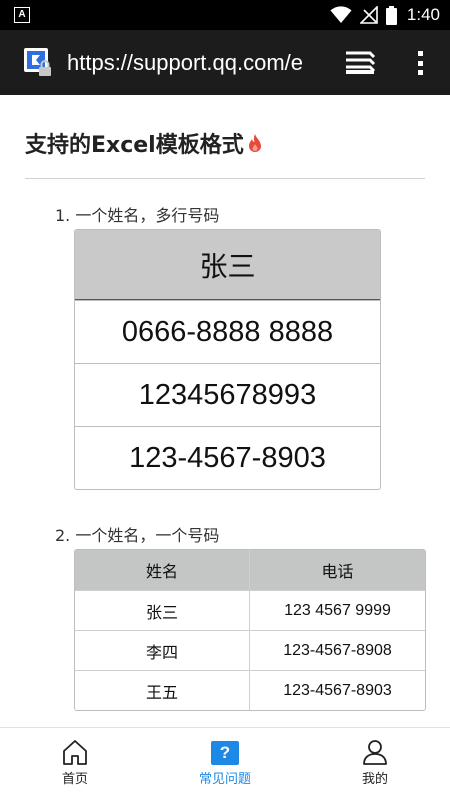  What do you see at coordinates (162, 690) in the screenshot?
I see `cell-name: 王五` at bounding box center [162, 690].